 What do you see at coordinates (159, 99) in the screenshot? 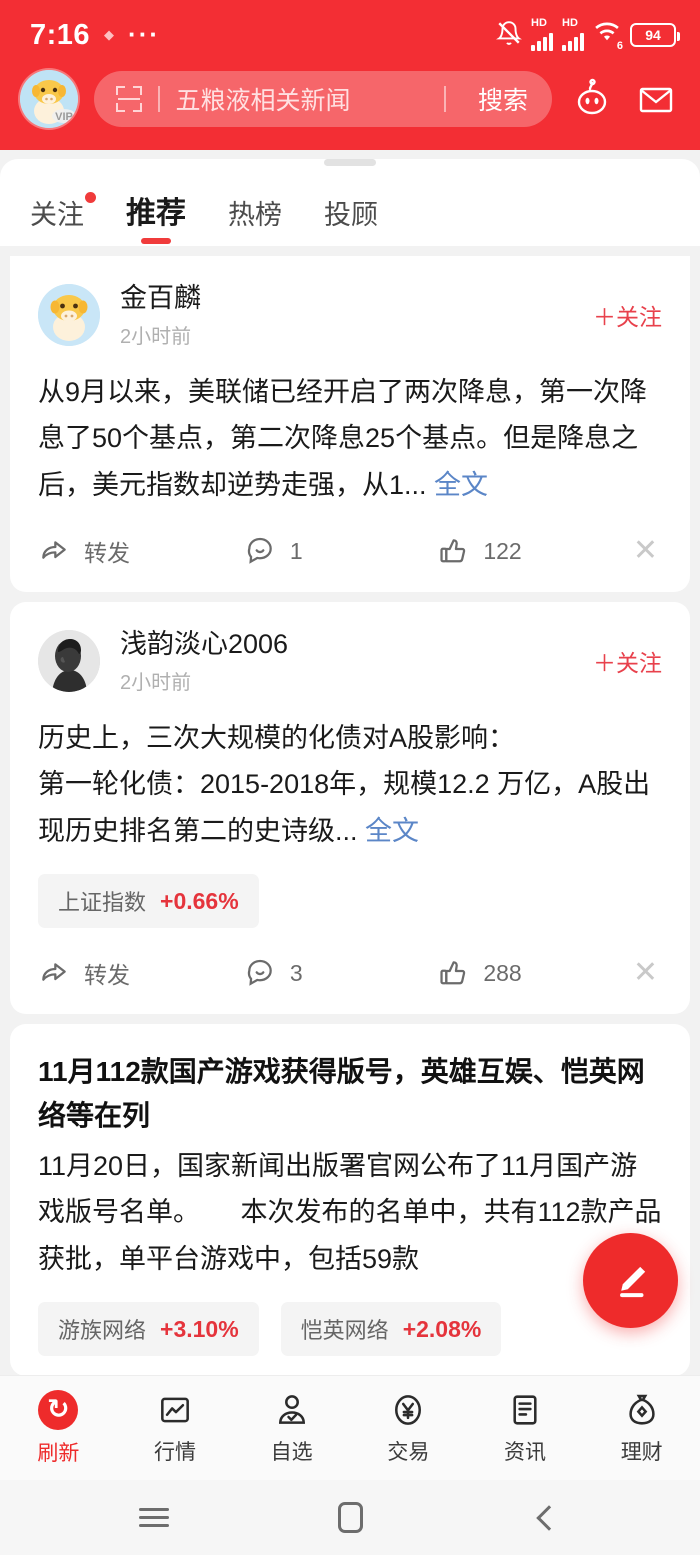
I see `search-divider-left` at bounding box center [159, 99].